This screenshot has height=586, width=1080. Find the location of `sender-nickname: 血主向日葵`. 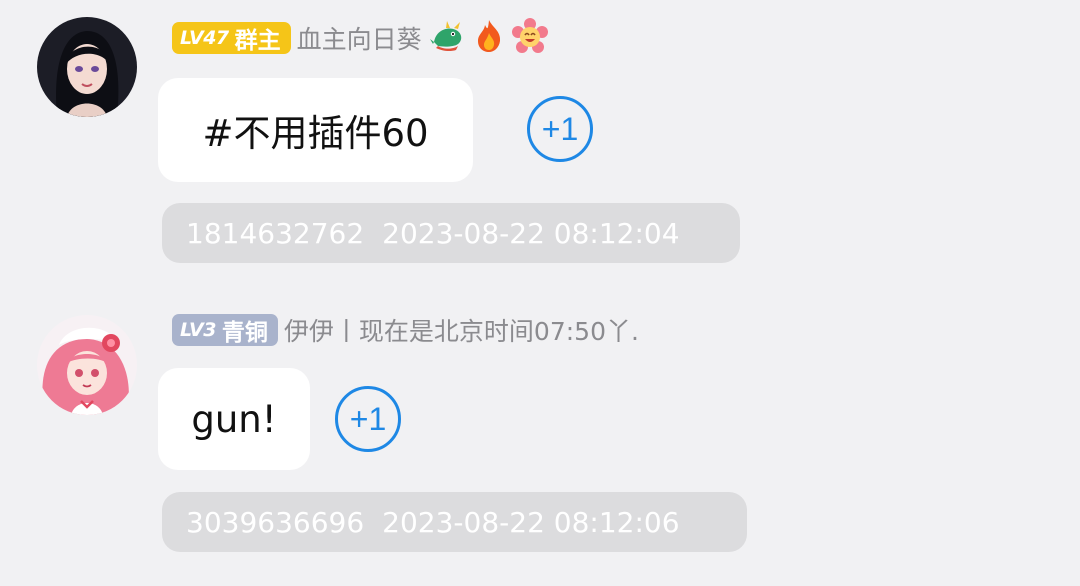

sender-nickname: 血主向日葵 is located at coordinates (359, 38).